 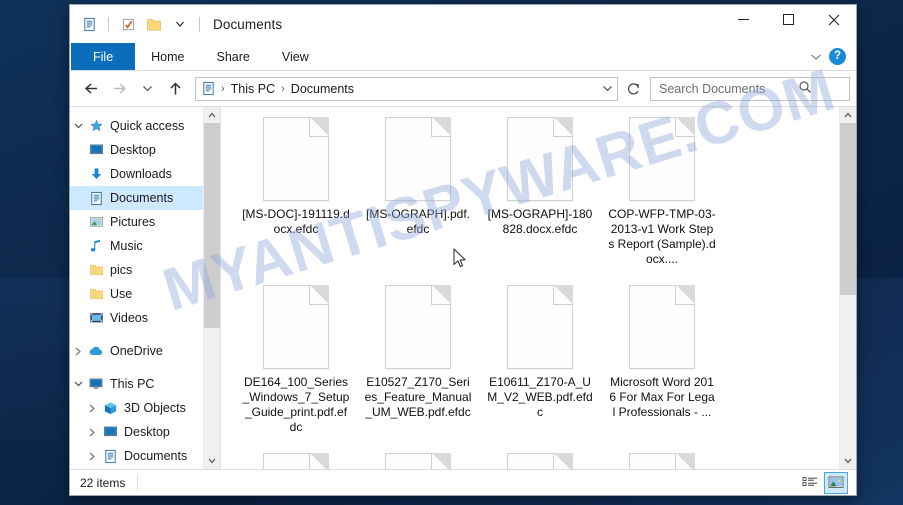 I want to click on search-input: Search Documents, so click(x=750, y=88).